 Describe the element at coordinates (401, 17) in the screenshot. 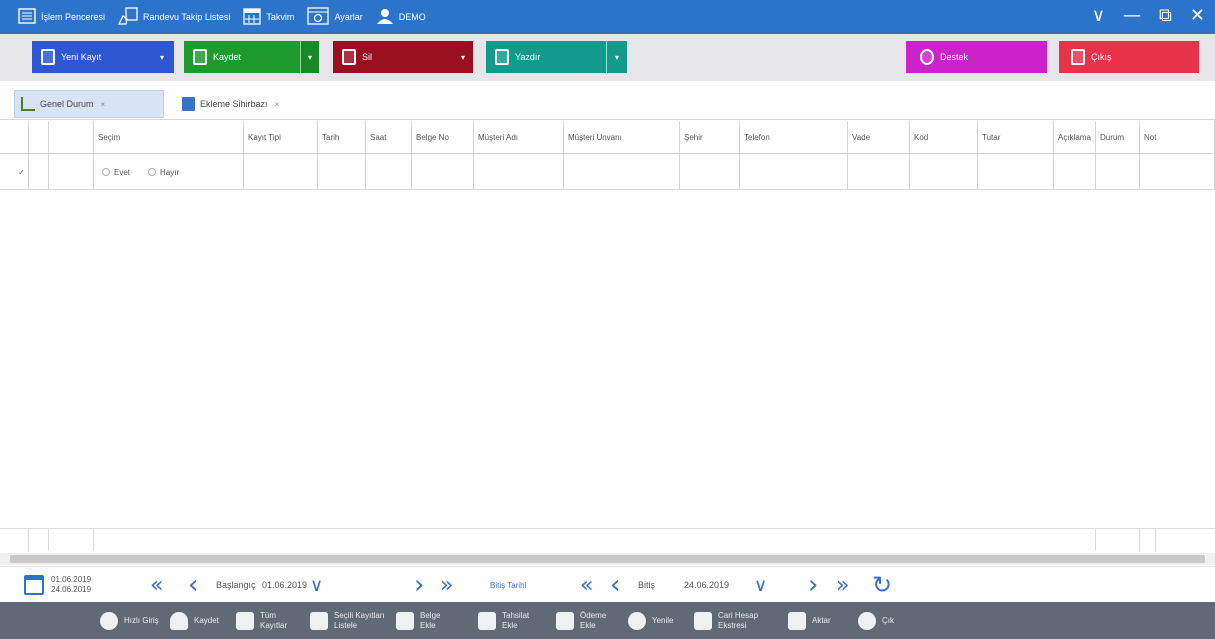

I see `menu-user: DEMO` at that location.